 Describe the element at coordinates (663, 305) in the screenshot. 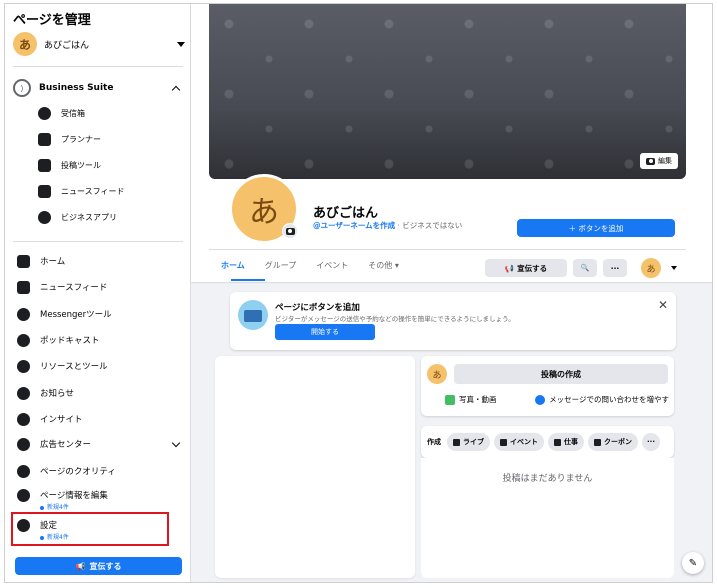

I see `close-icon: ✕` at that location.